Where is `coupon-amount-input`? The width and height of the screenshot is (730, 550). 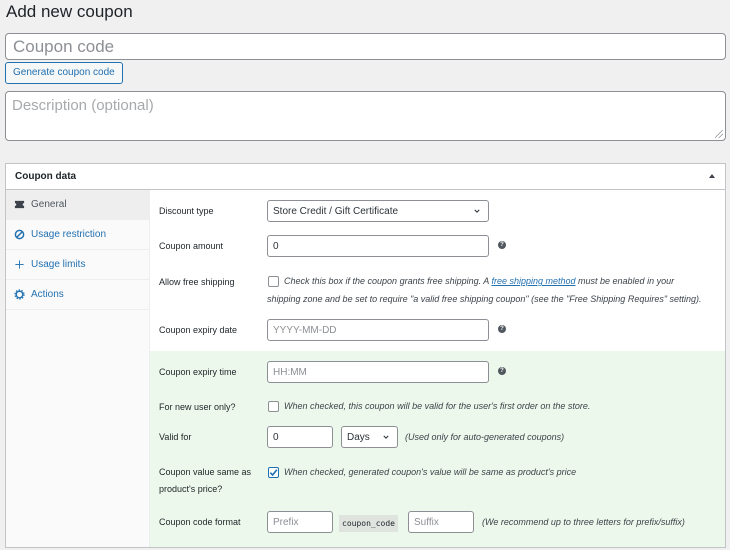 coupon-amount-input is located at coordinates (378, 246).